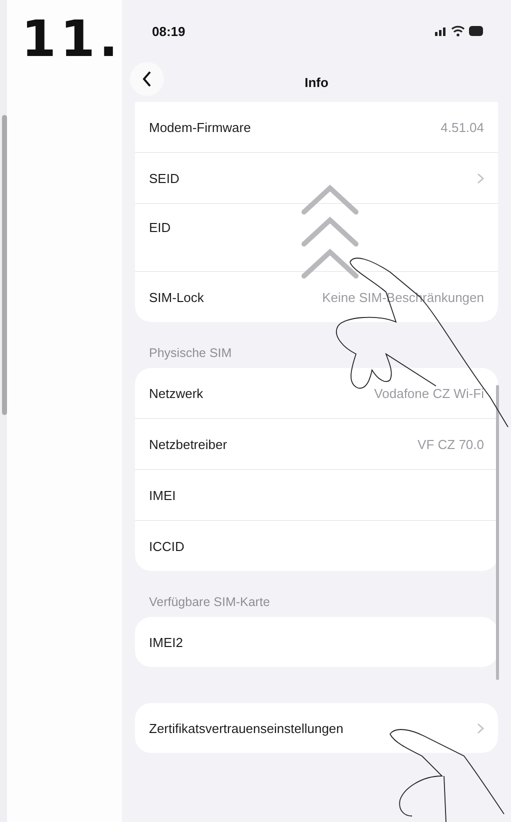 Image resolution: width=511 pixels, height=822 pixels. What do you see at coordinates (209, 602) in the screenshot?
I see `section-header: Verfügbare SIM-Karte` at bounding box center [209, 602].